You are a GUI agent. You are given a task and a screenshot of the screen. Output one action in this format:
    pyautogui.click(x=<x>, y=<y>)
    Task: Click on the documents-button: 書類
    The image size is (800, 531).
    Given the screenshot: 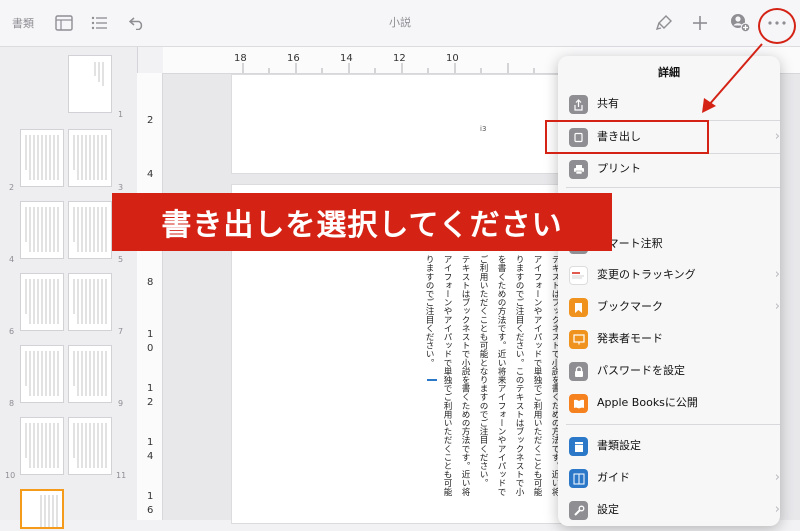 What is the action you would take?
    pyautogui.click(x=23, y=23)
    